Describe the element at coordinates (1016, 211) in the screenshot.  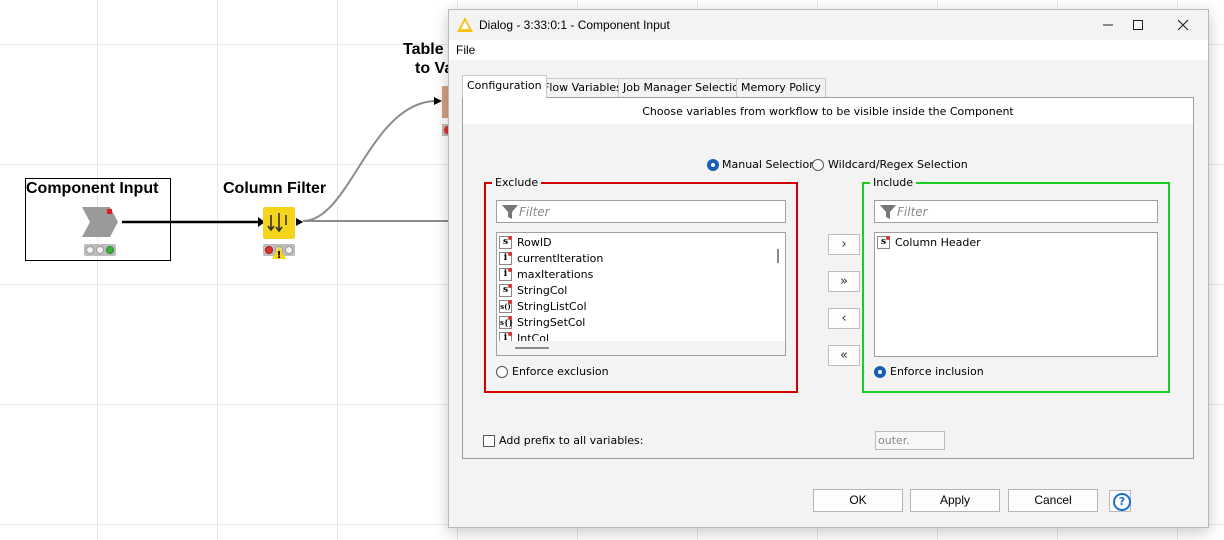
I see `include-filter-input: Filter` at that location.